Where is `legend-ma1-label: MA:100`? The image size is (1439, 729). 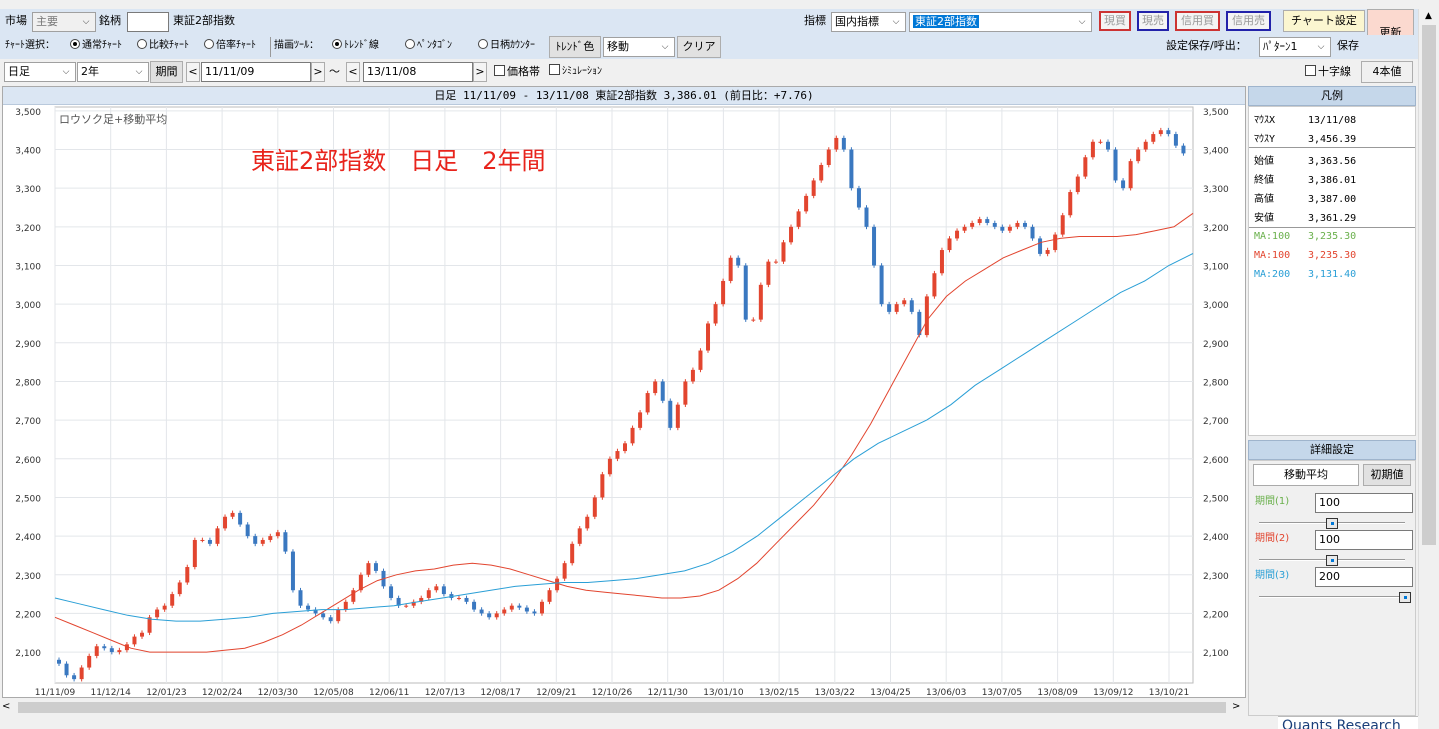
legend-ma1-label: MA:100 is located at coordinates (1272, 236).